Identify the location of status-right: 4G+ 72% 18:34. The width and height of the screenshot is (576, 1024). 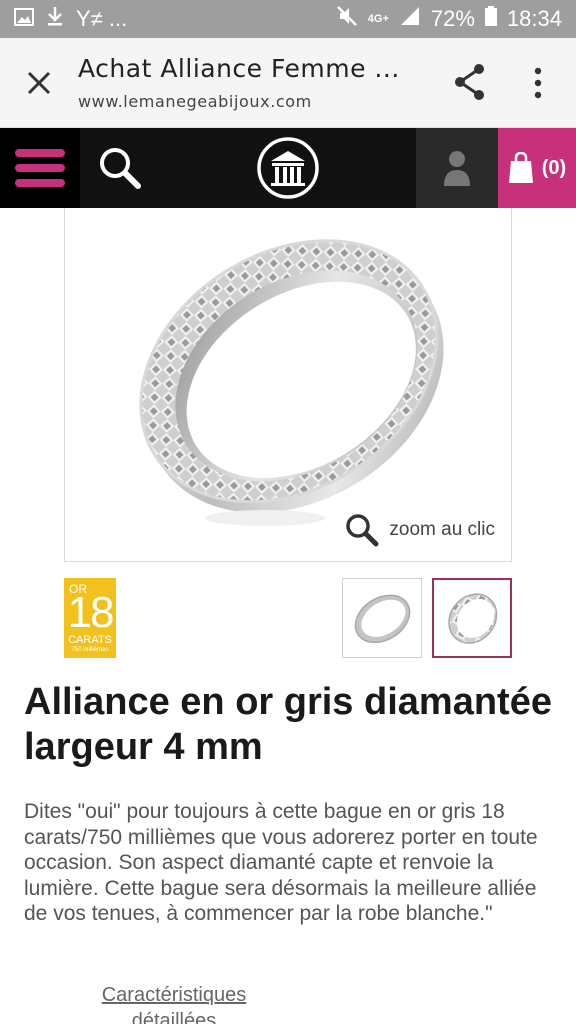
(449, 19).